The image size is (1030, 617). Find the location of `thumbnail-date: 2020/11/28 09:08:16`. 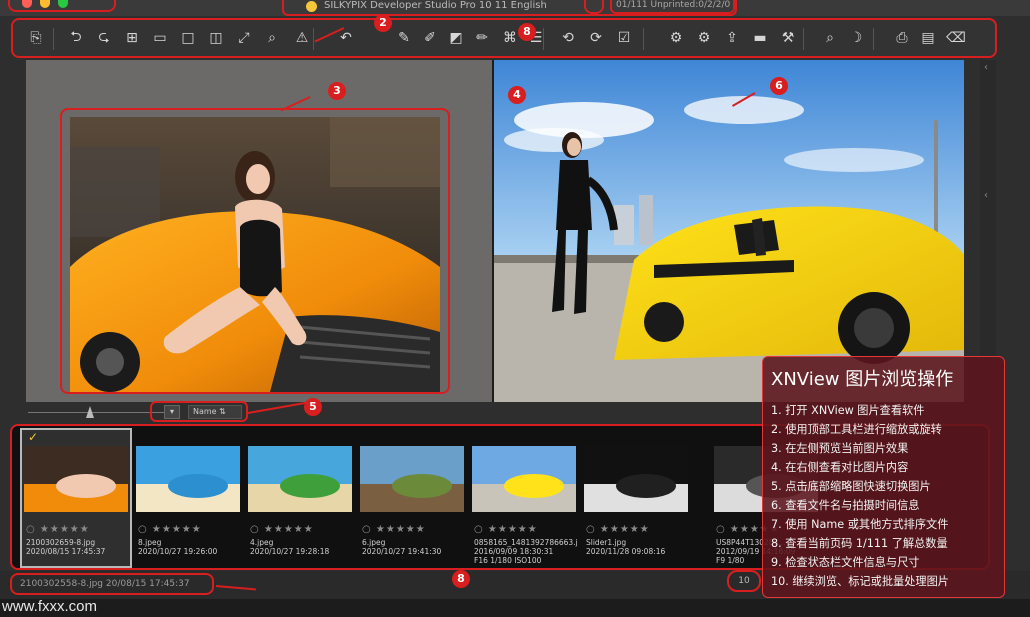

thumbnail-date: 2020/11/28 09:08:16 is located at coordinates (626, 551).